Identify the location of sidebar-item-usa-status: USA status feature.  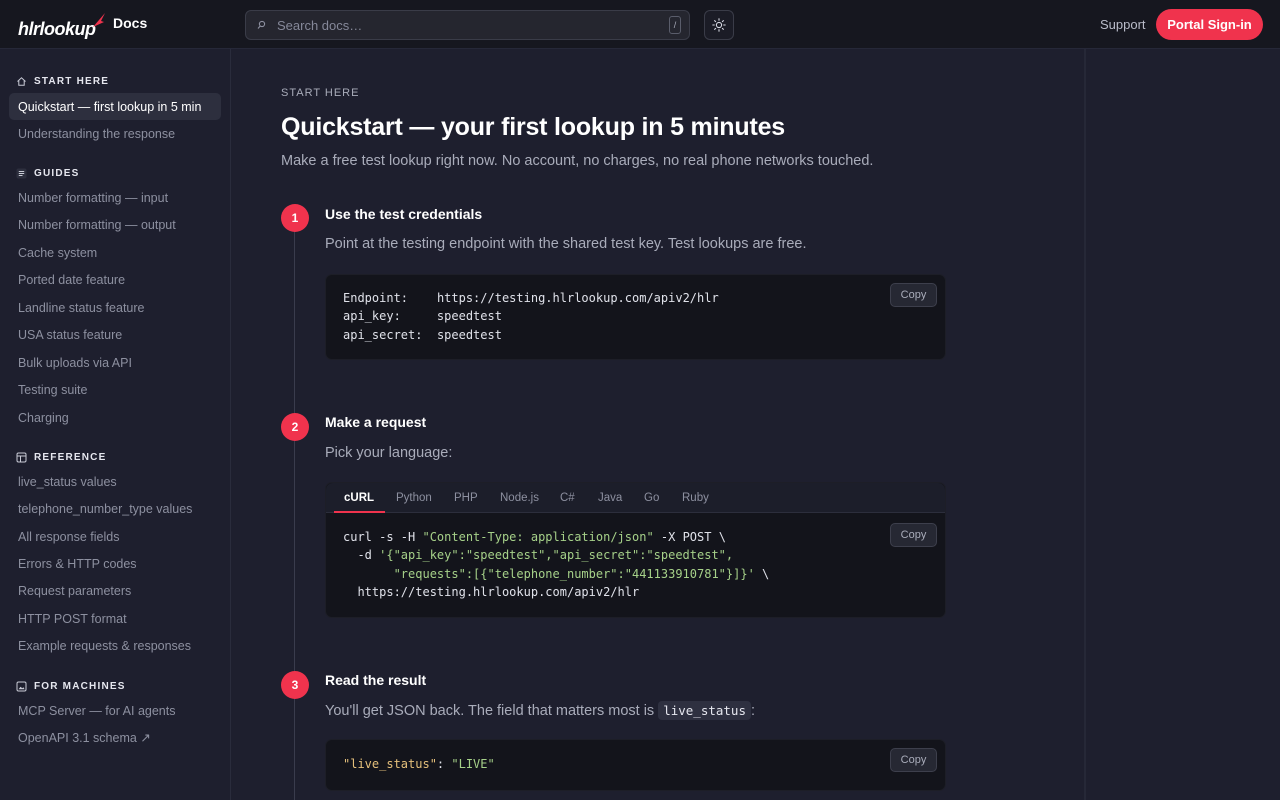
(115, 334).